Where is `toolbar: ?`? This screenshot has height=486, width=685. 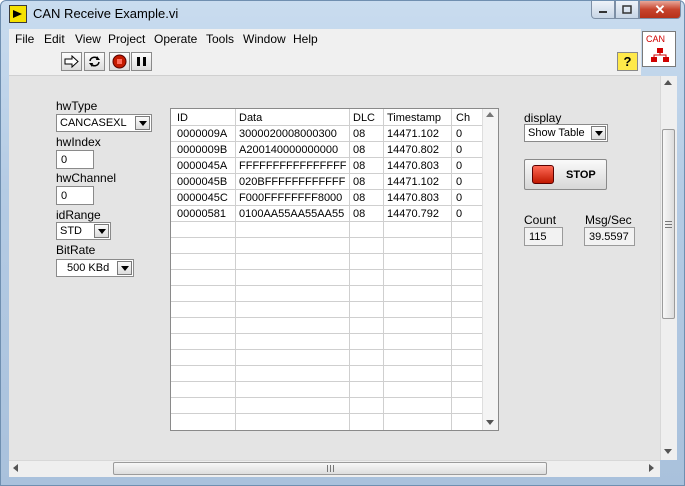 toolbar: ? is located at coordinates (325, 62).